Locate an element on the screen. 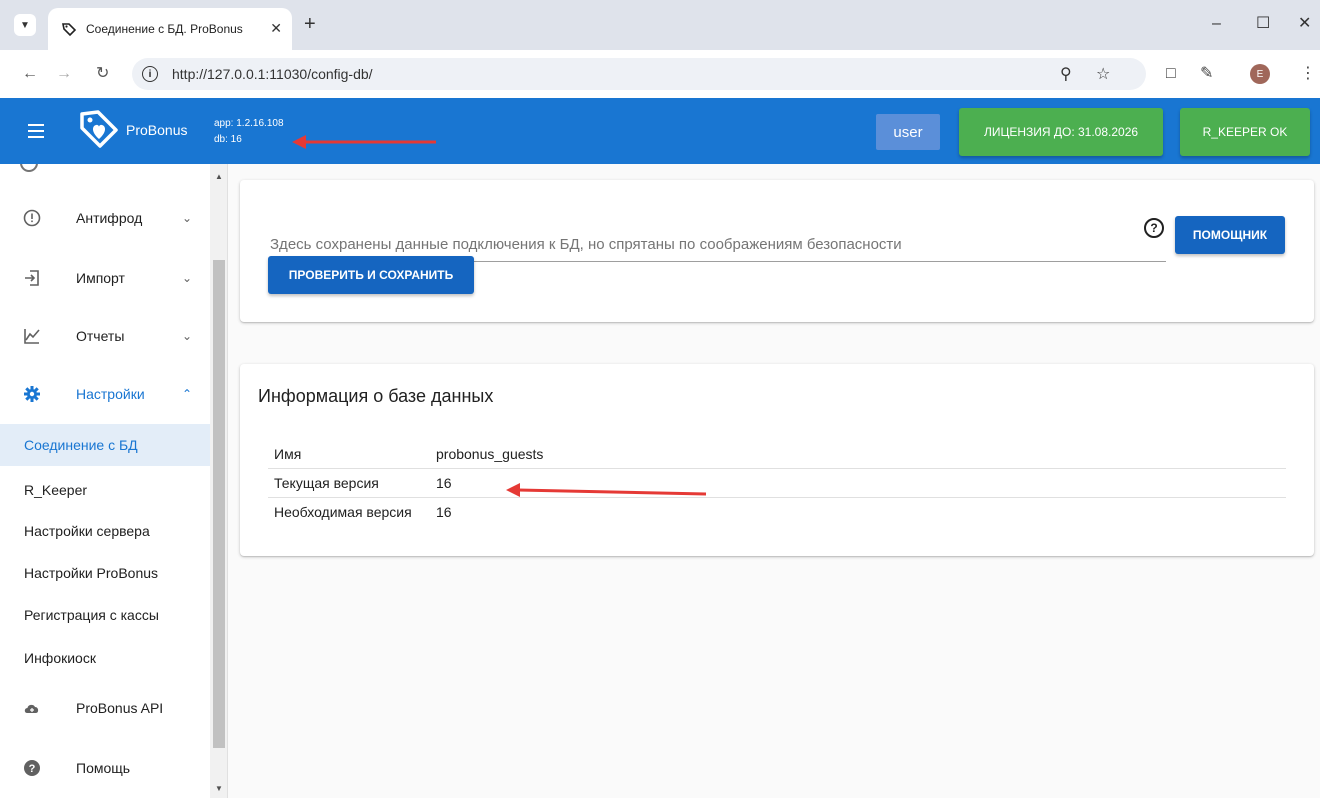  annotation-arrow-db-version is located at coordinates (364, 142).